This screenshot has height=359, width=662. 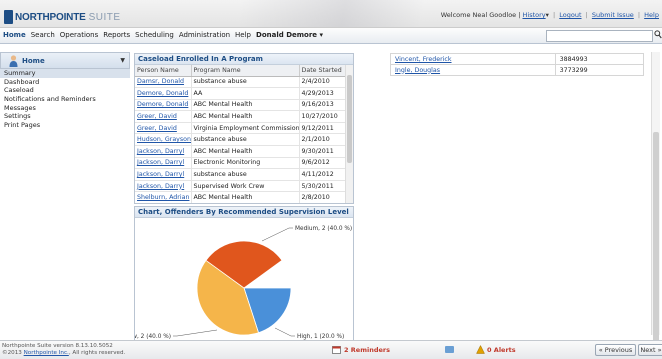 What do you see at coordinates (62, 17) in the screenshot?
I see `app-logo: NORTHPOINTE SUITE` at bounding box center [62, 17].